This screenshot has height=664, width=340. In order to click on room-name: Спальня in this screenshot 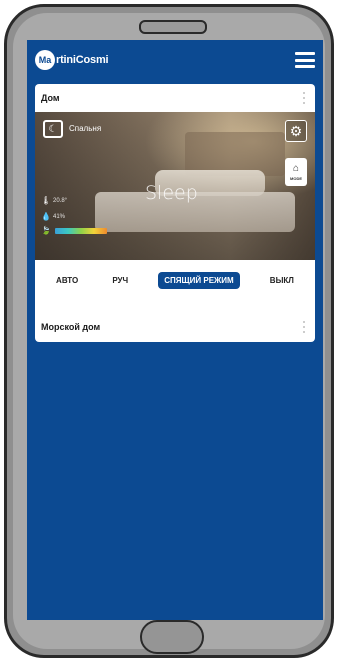, I will do `click(85, 128)`.